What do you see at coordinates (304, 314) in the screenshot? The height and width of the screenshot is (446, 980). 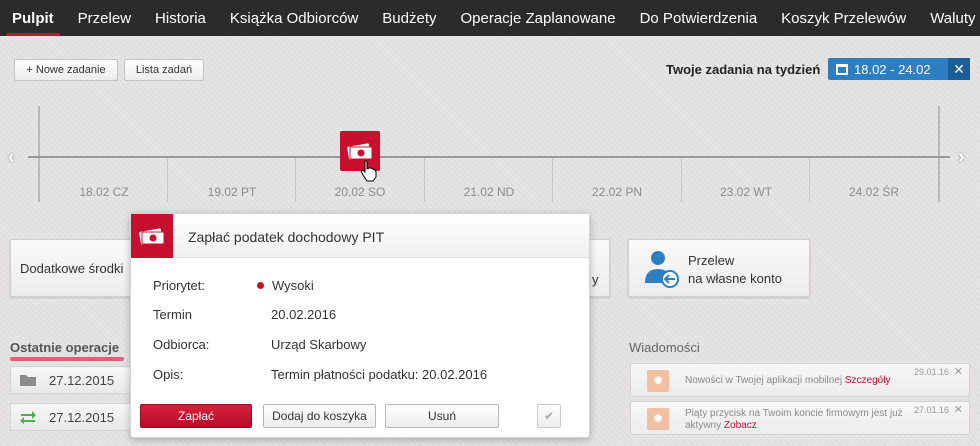 I see `due-date-value: 20.02.2016` at bounding box center [304, 314].